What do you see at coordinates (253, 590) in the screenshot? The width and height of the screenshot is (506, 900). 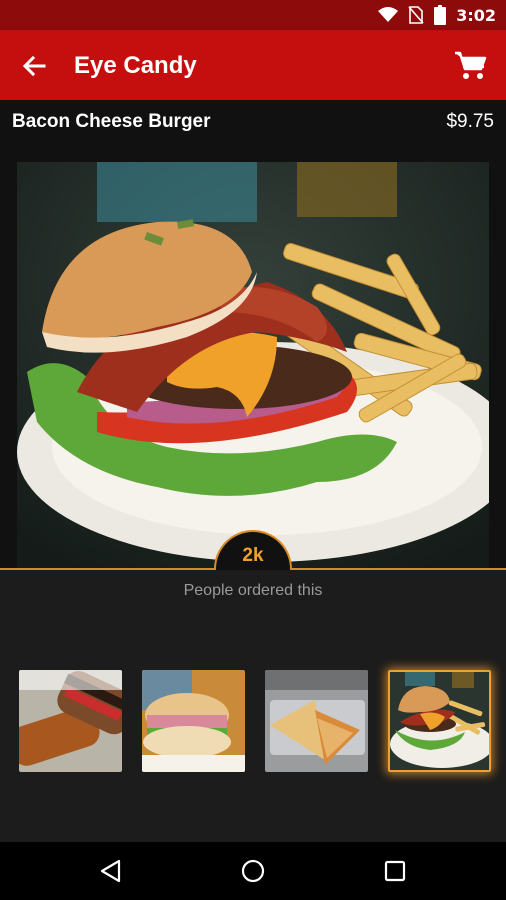 I see `orders-label: People ordered this` at bounding box center [253, 590].